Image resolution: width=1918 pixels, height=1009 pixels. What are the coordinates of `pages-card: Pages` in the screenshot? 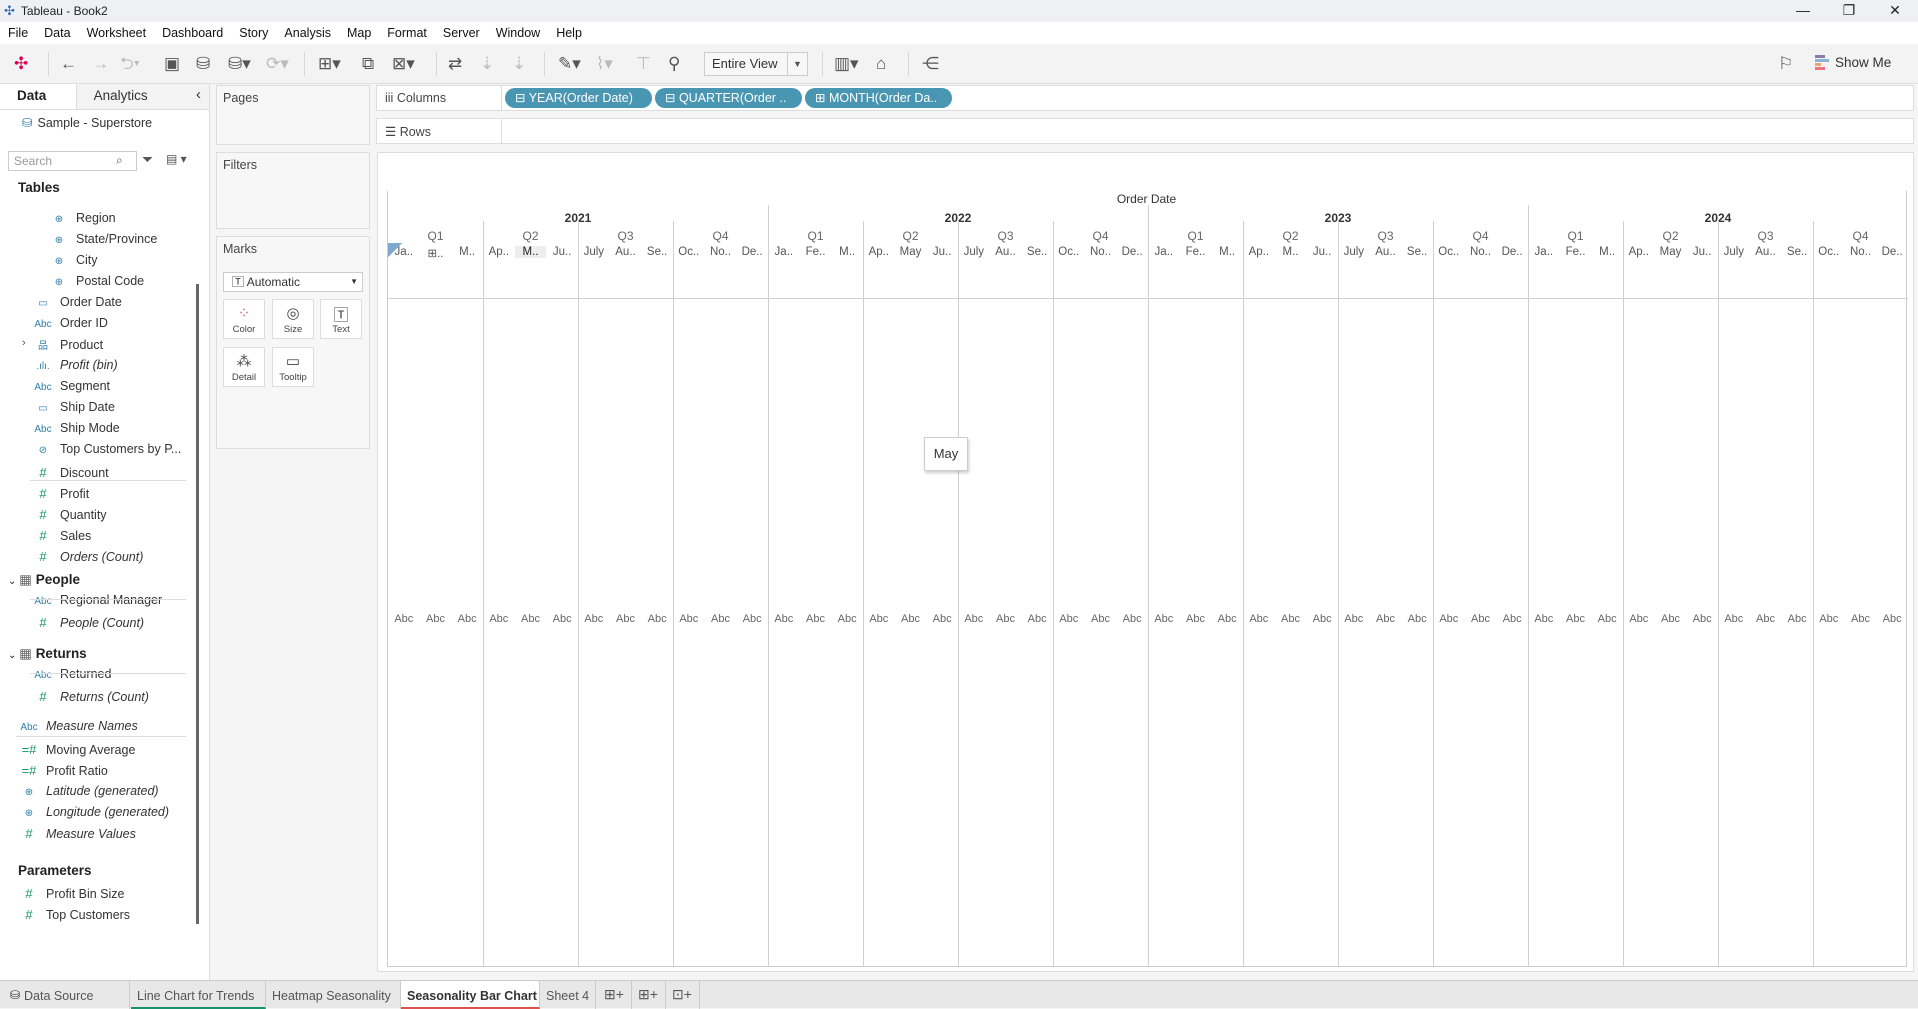 It's located at (293, 115).